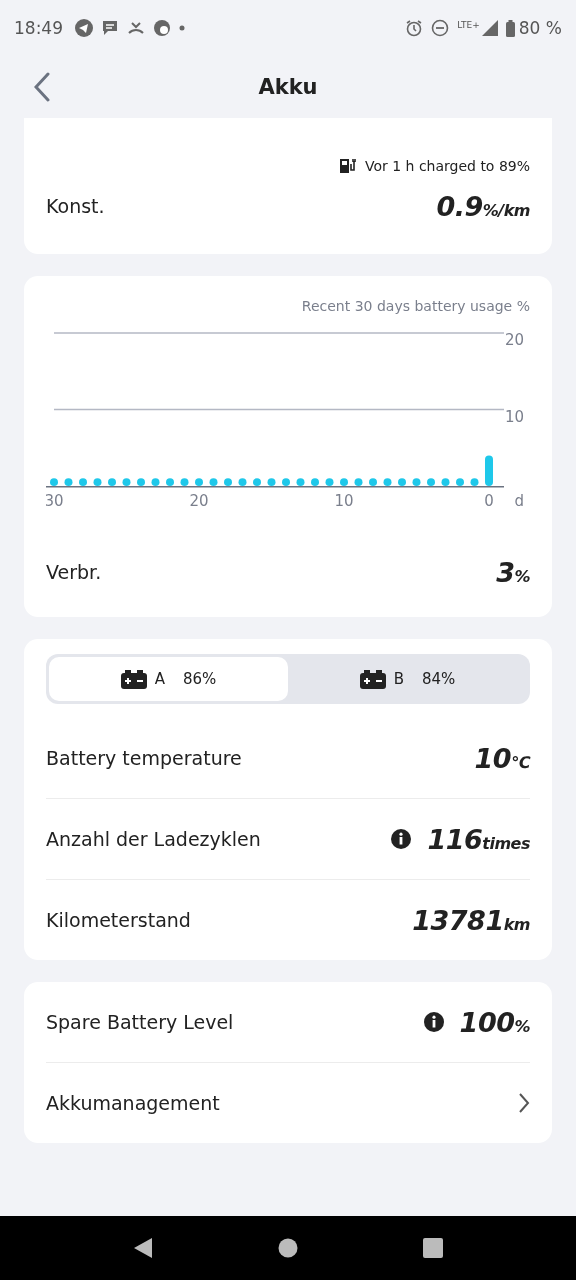  I want to click on home-icon, so click(288, 1248).